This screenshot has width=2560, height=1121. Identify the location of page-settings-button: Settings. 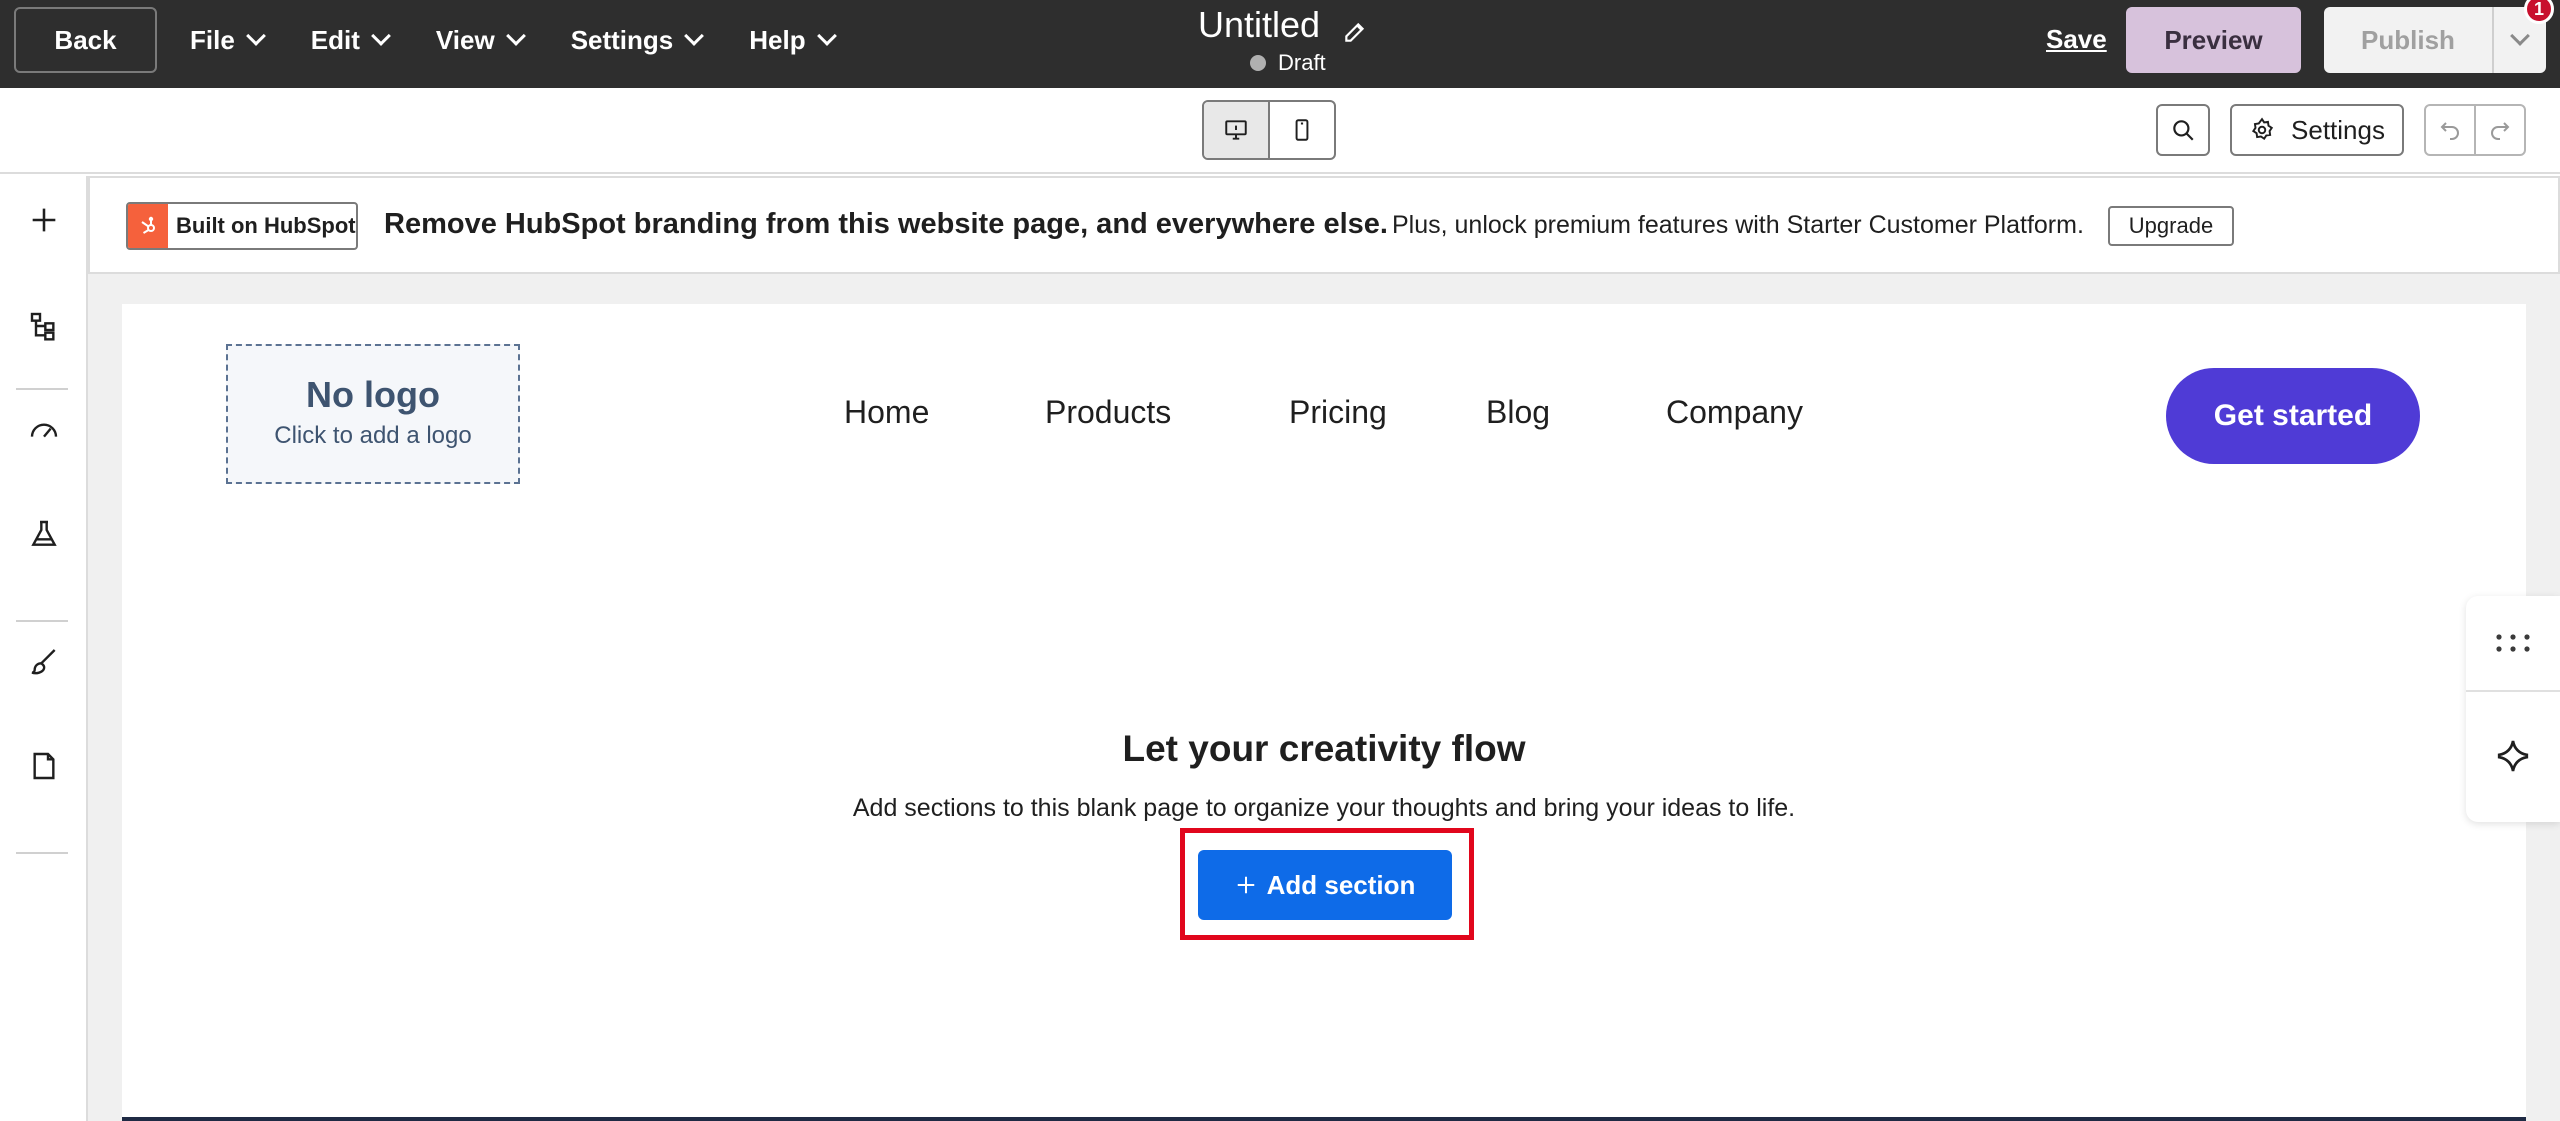
(2317, 130).